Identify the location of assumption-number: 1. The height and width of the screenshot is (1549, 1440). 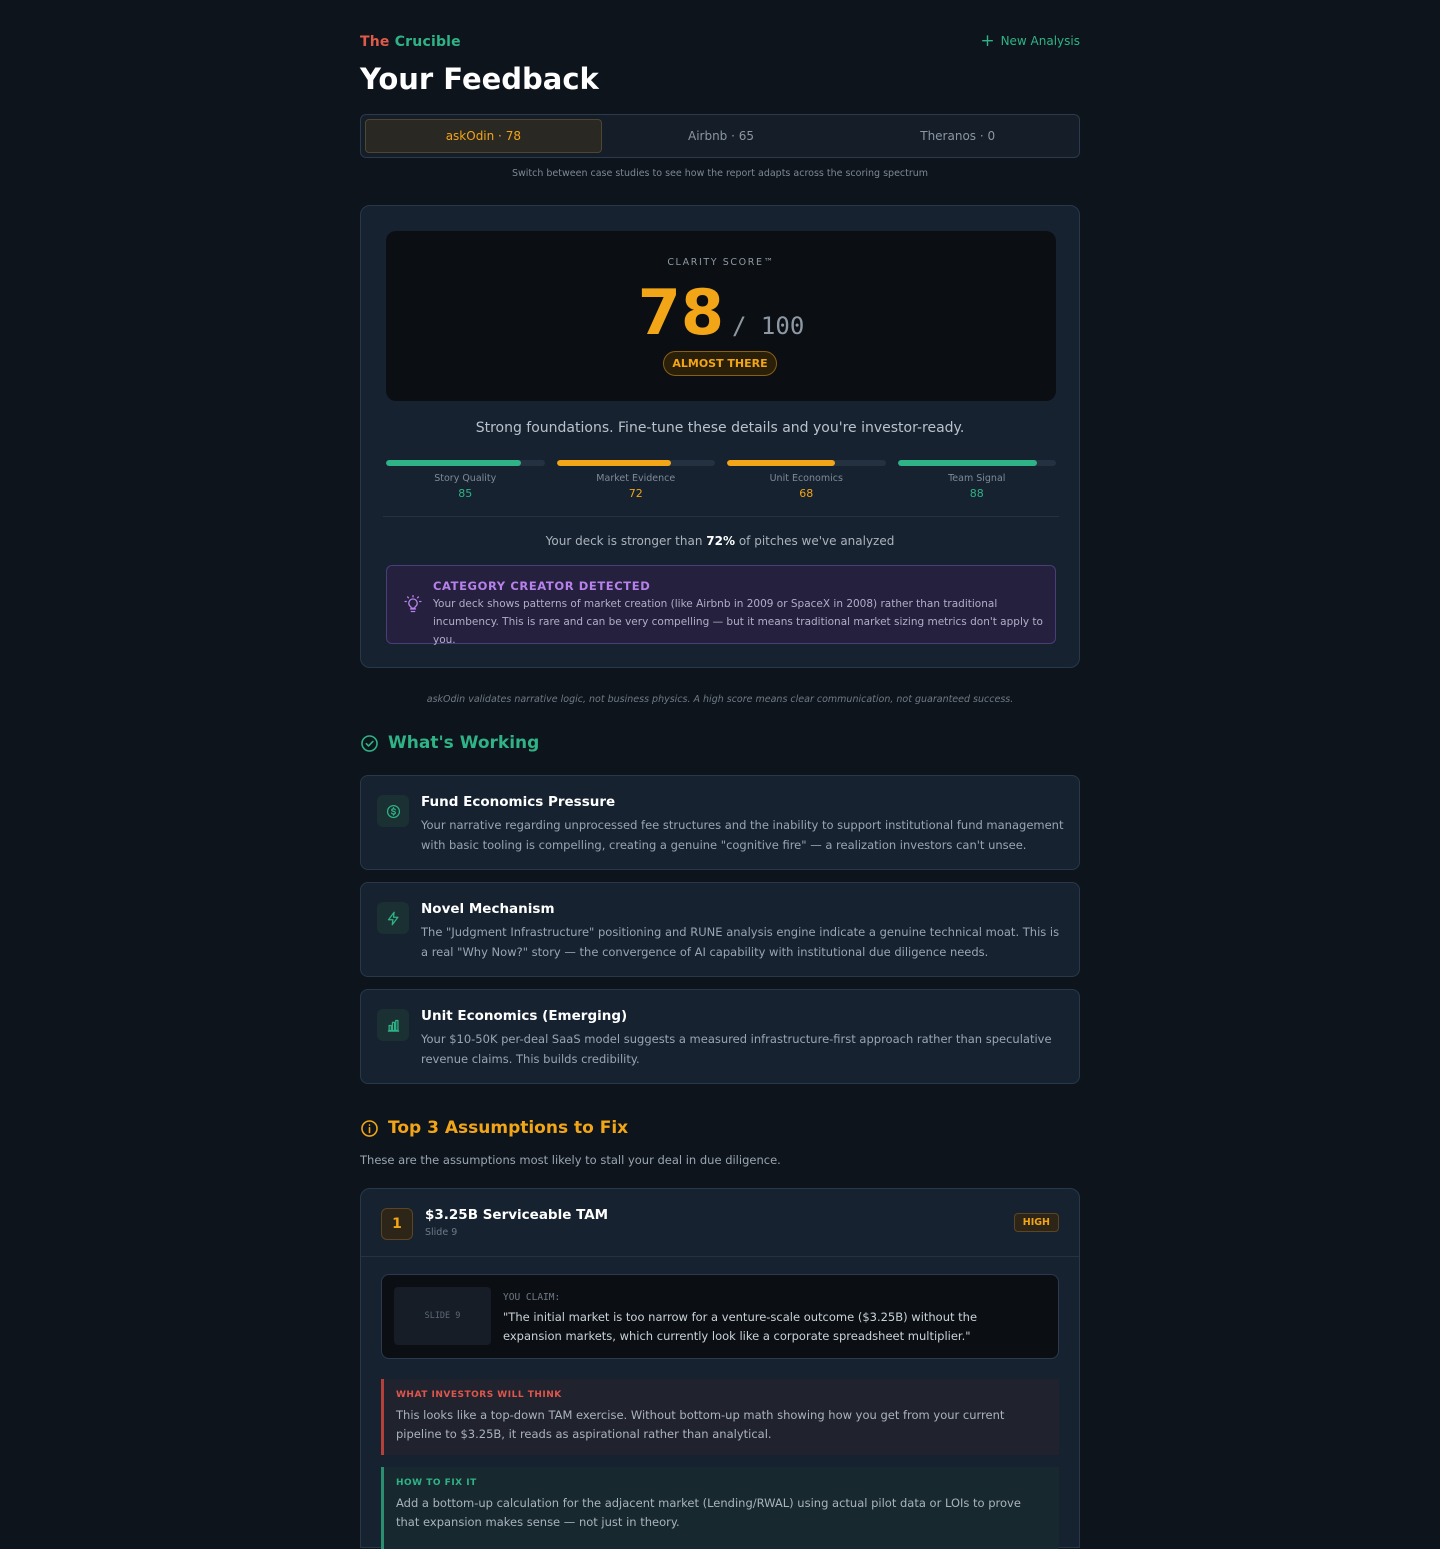
(397, 1224).